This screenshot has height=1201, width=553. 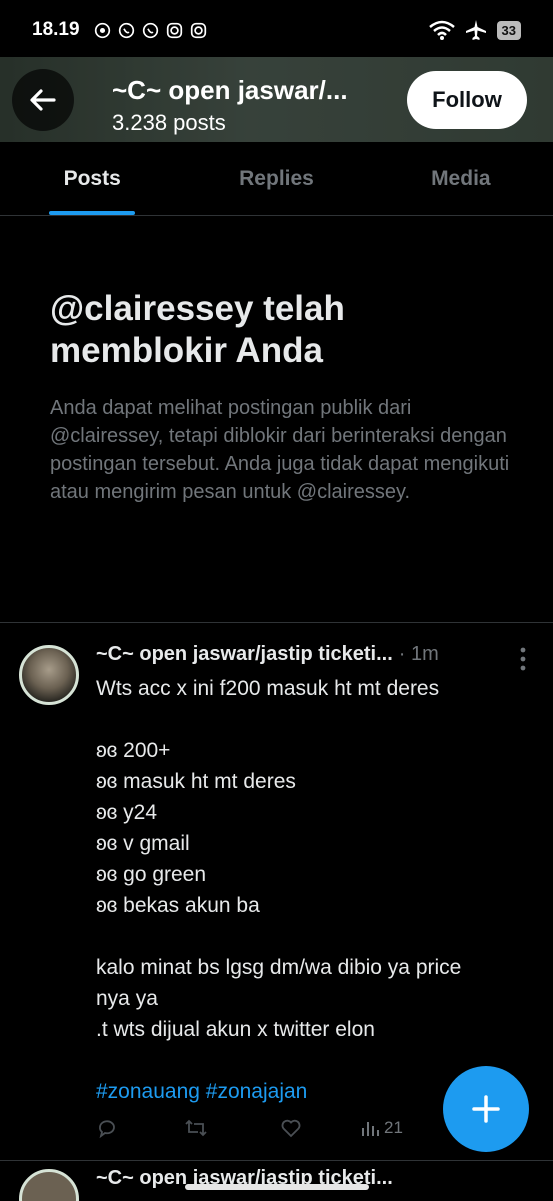 I want to click on like-button, so click(x=320, y=1128).